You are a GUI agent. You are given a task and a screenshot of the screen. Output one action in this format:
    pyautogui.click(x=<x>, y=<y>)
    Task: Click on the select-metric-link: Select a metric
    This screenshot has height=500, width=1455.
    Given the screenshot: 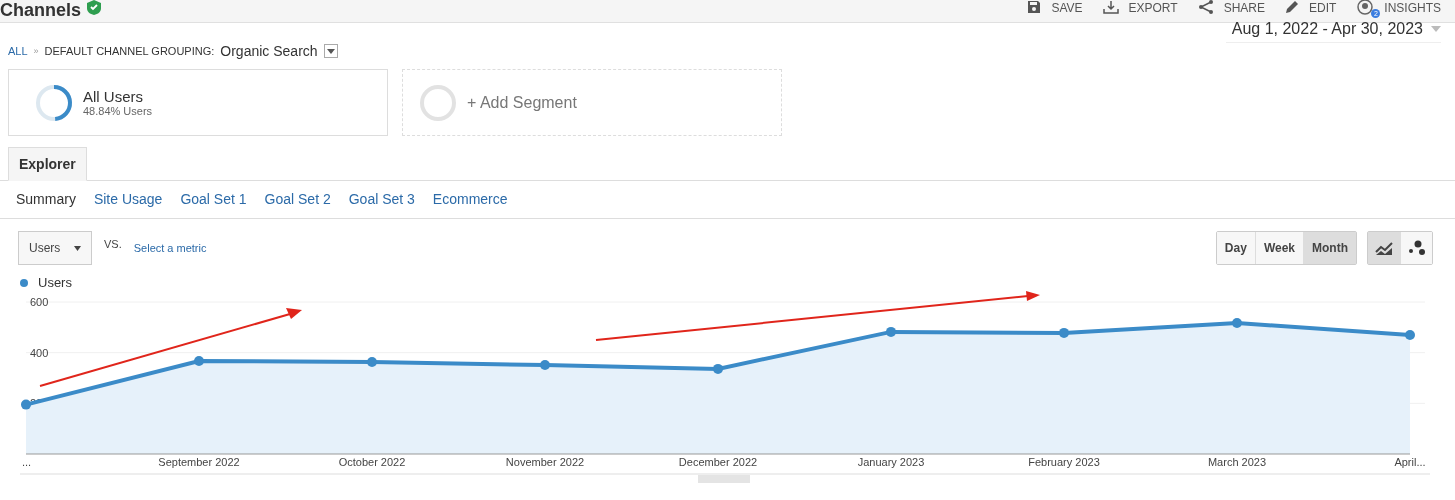 What is the action you would take?
    pyautogui.click(x=170, y=248)
    